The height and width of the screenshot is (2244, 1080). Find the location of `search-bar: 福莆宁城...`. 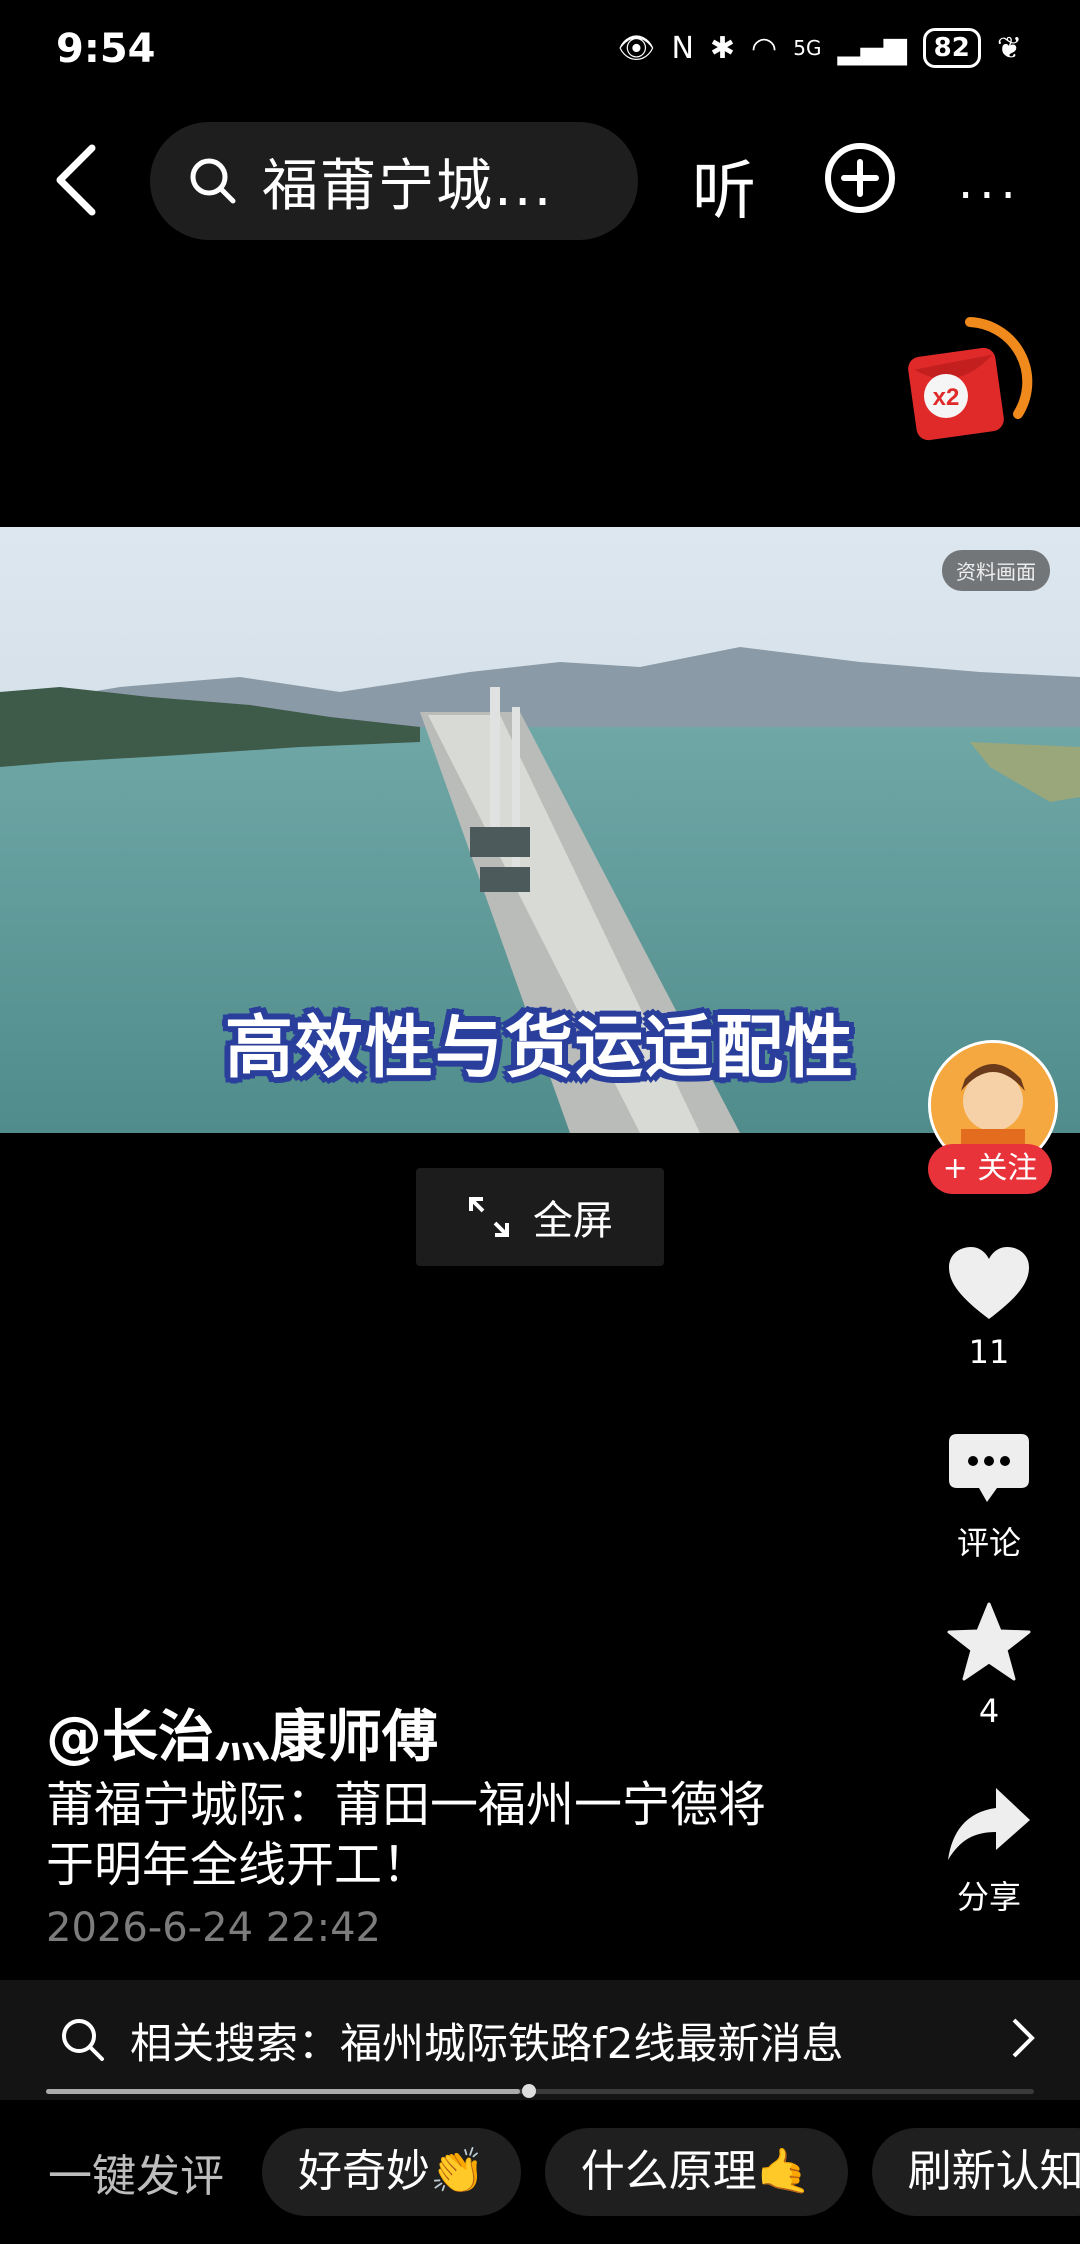

search-bar: 福莆宁城... is located at coordinates (394, 181).